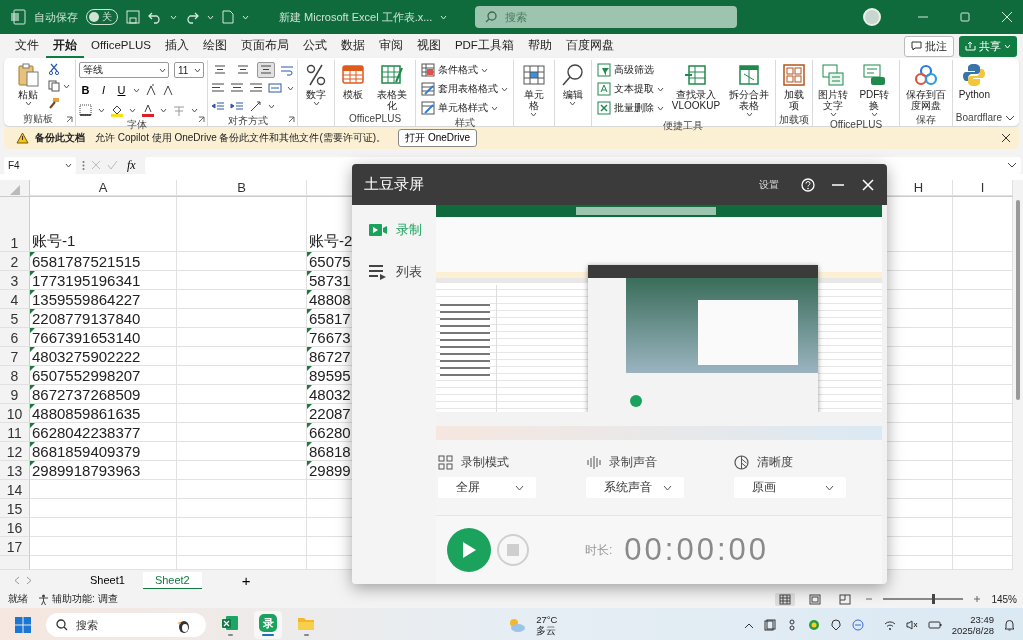 This screenshot has width=1023, height=640. What do you see at coordinates (148, 110) in the screenshot?
I see `font-color-icon` at bounding box center [148, 110].